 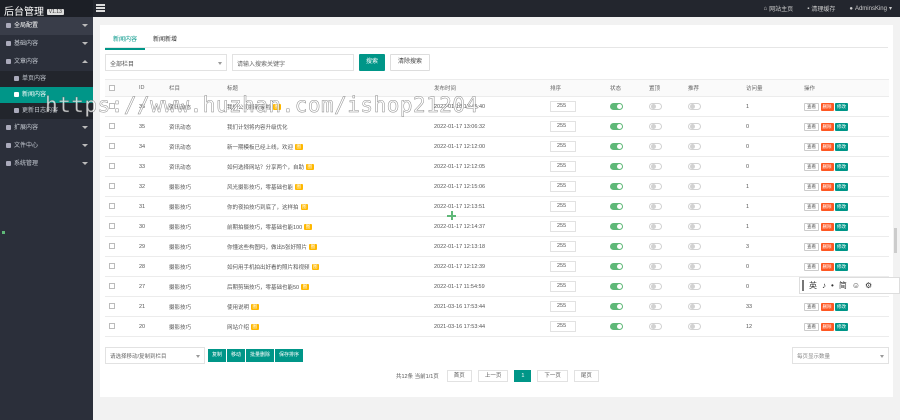 What do you see at coordinates (46, 111) in the screenshot?
I see `sidebar-subitem-changelog: 更新日志内容` at bounding box center [46, 111].